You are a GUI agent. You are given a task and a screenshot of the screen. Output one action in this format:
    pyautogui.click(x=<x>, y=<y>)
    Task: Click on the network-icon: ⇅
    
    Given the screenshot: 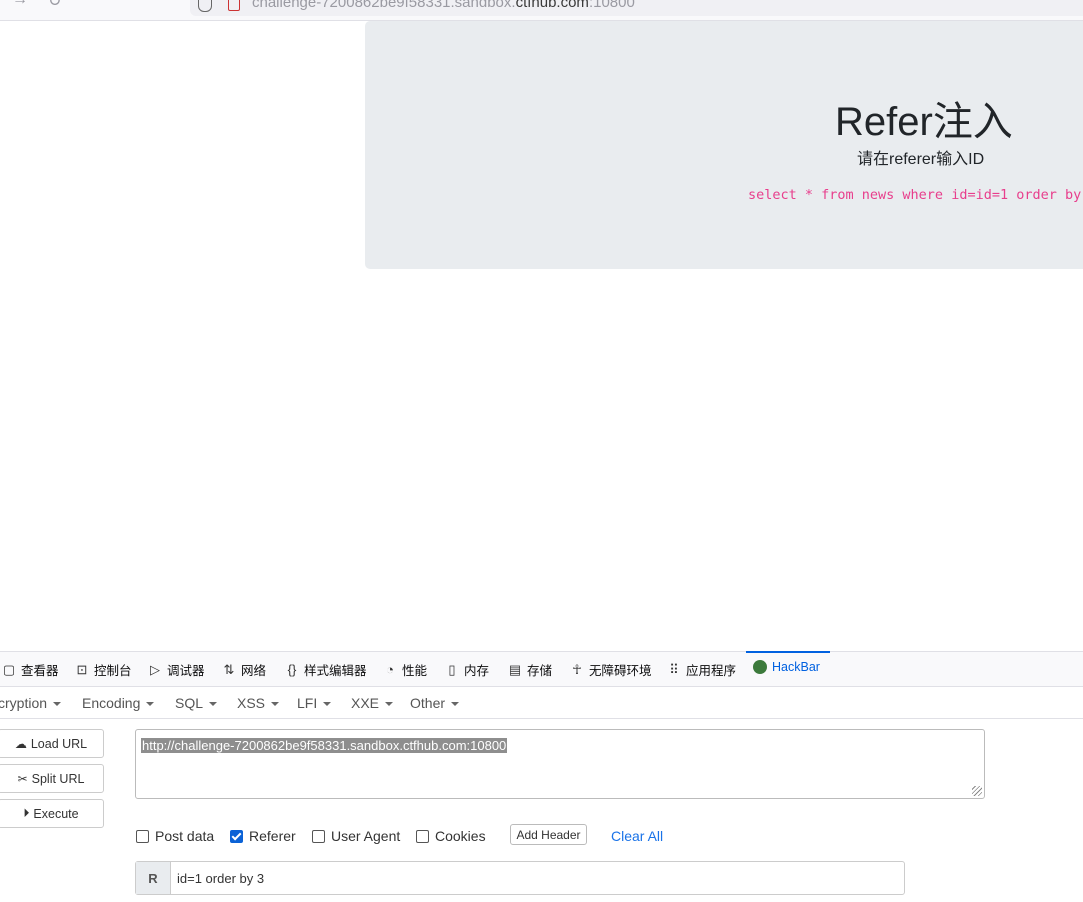 What is the action you would take?
    pyautogui.click(x=229, y=669)
    